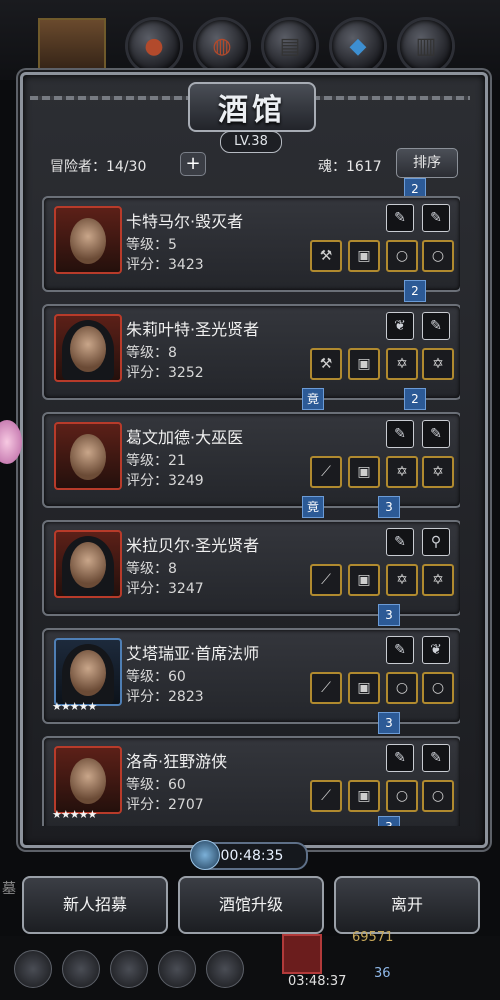 The width and height of the screenshot is (500, 1000). Describe the element at coordinates (156, 461) in the screenshot. I see `hero-level: 等级：21` at that location.